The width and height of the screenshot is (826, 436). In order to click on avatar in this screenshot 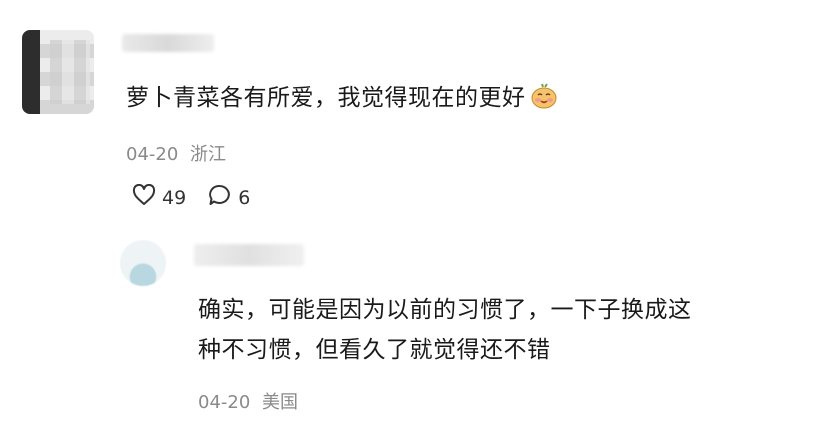, I will do `click(58, 72)`.